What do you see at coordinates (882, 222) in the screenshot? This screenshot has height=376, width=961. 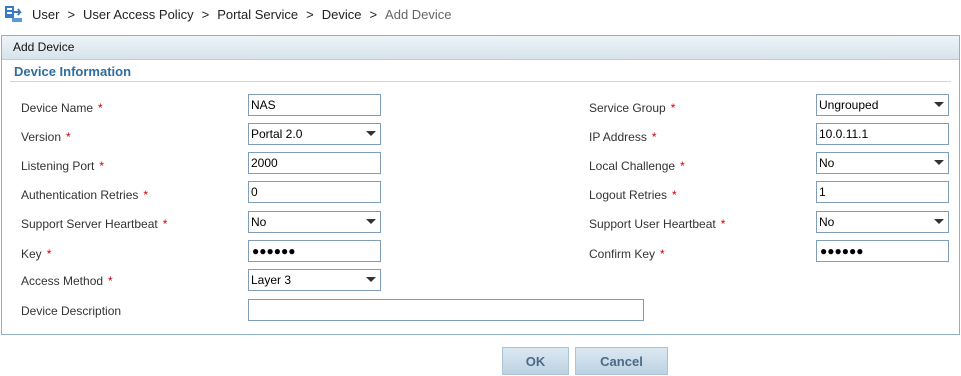 I see `user-heartbeat-select: No` at bounding box center [882, 222].